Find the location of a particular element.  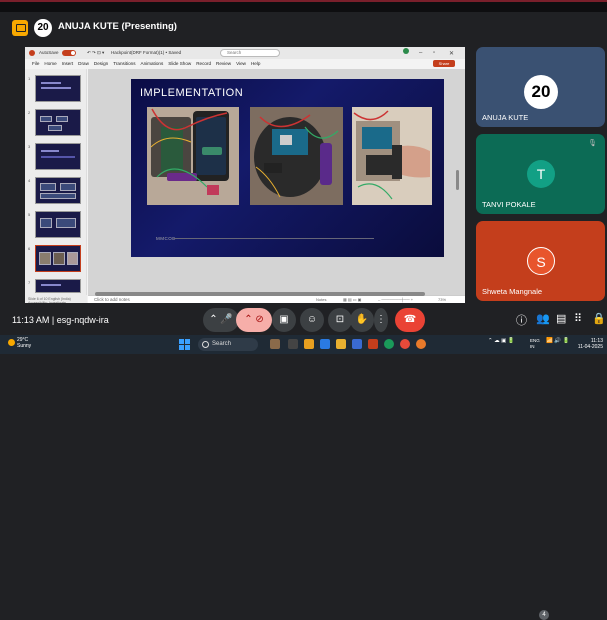

slide-thumb: 3 is located at coordinates (54, 156).